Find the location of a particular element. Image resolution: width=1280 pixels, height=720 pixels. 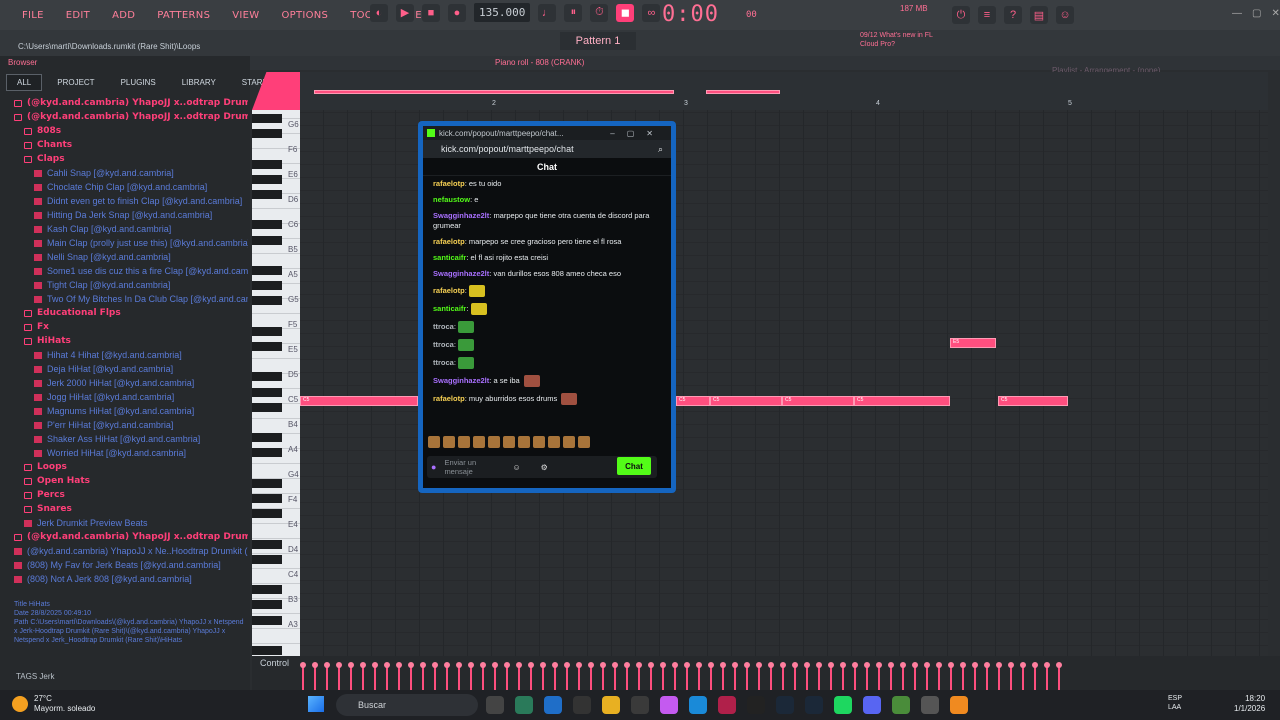

step-edit-icon: ◼ is located at coordinates (625, 12).